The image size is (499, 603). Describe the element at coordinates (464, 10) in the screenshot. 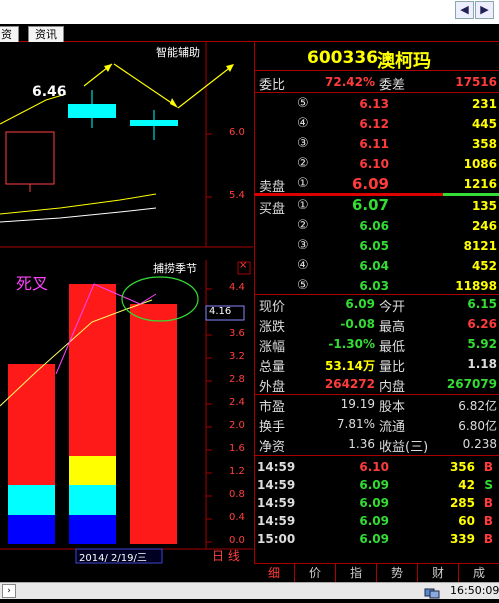

I see `prev-arrow-icon: ◀` at that location.